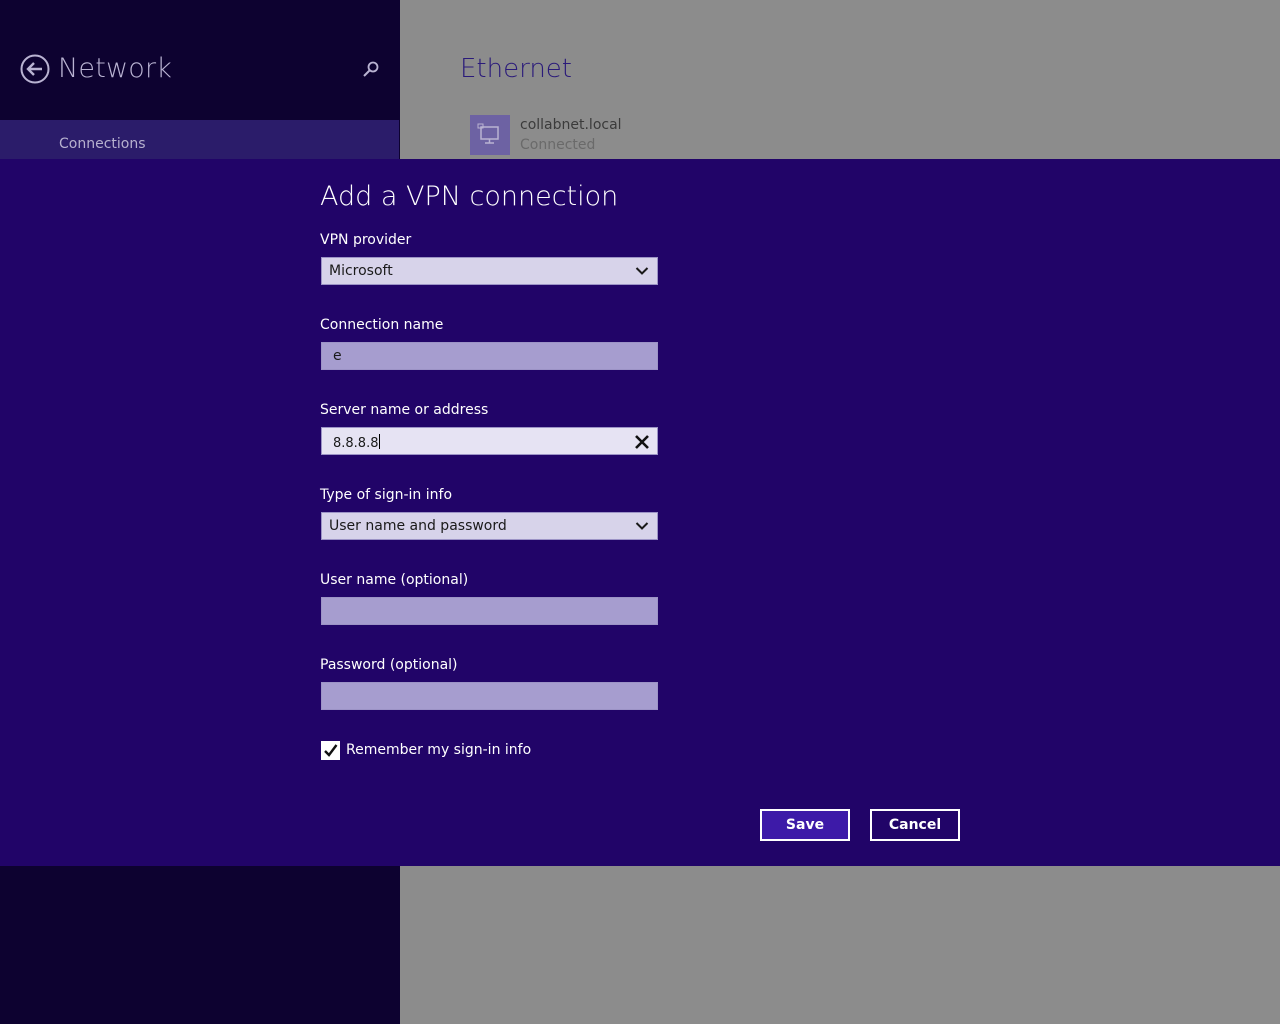 The height and width of the screenshot is (1024, 1280). Describe the element at coordinates (337, 356) in the screenshot. I see `connection-name-value: e` at that location.